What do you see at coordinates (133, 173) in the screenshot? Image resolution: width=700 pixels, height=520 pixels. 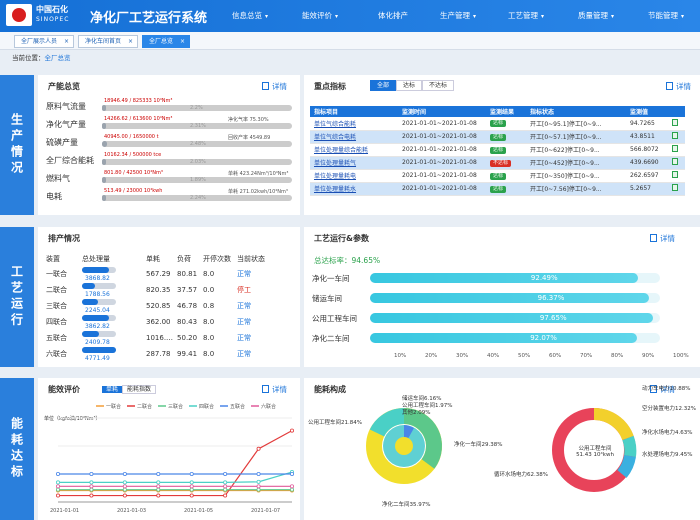 I see `capacity-value: 801.80 / 42500 10⁴Nm³` at bounding box center [133, 173].